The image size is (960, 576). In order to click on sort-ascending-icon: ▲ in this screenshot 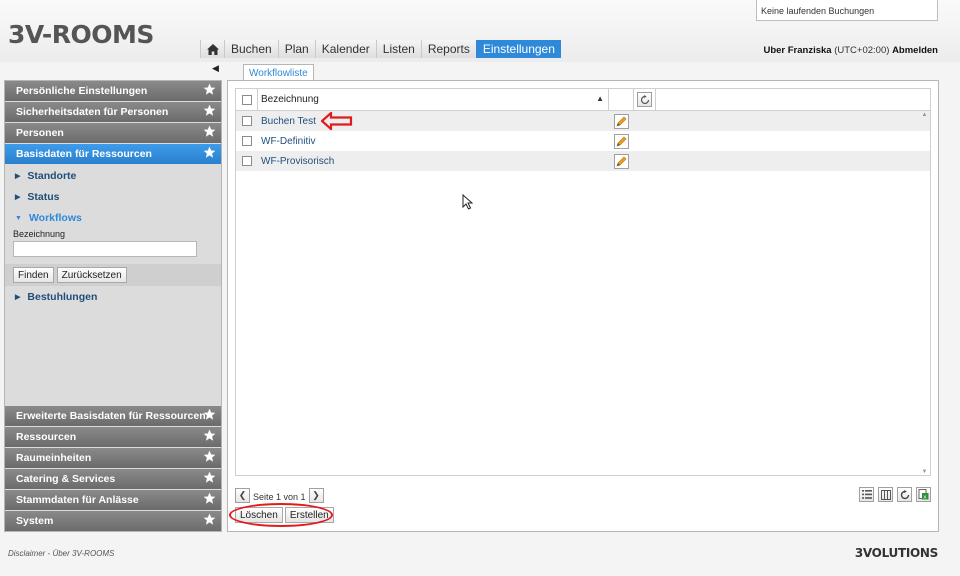, I will do `click(600, 98)`.